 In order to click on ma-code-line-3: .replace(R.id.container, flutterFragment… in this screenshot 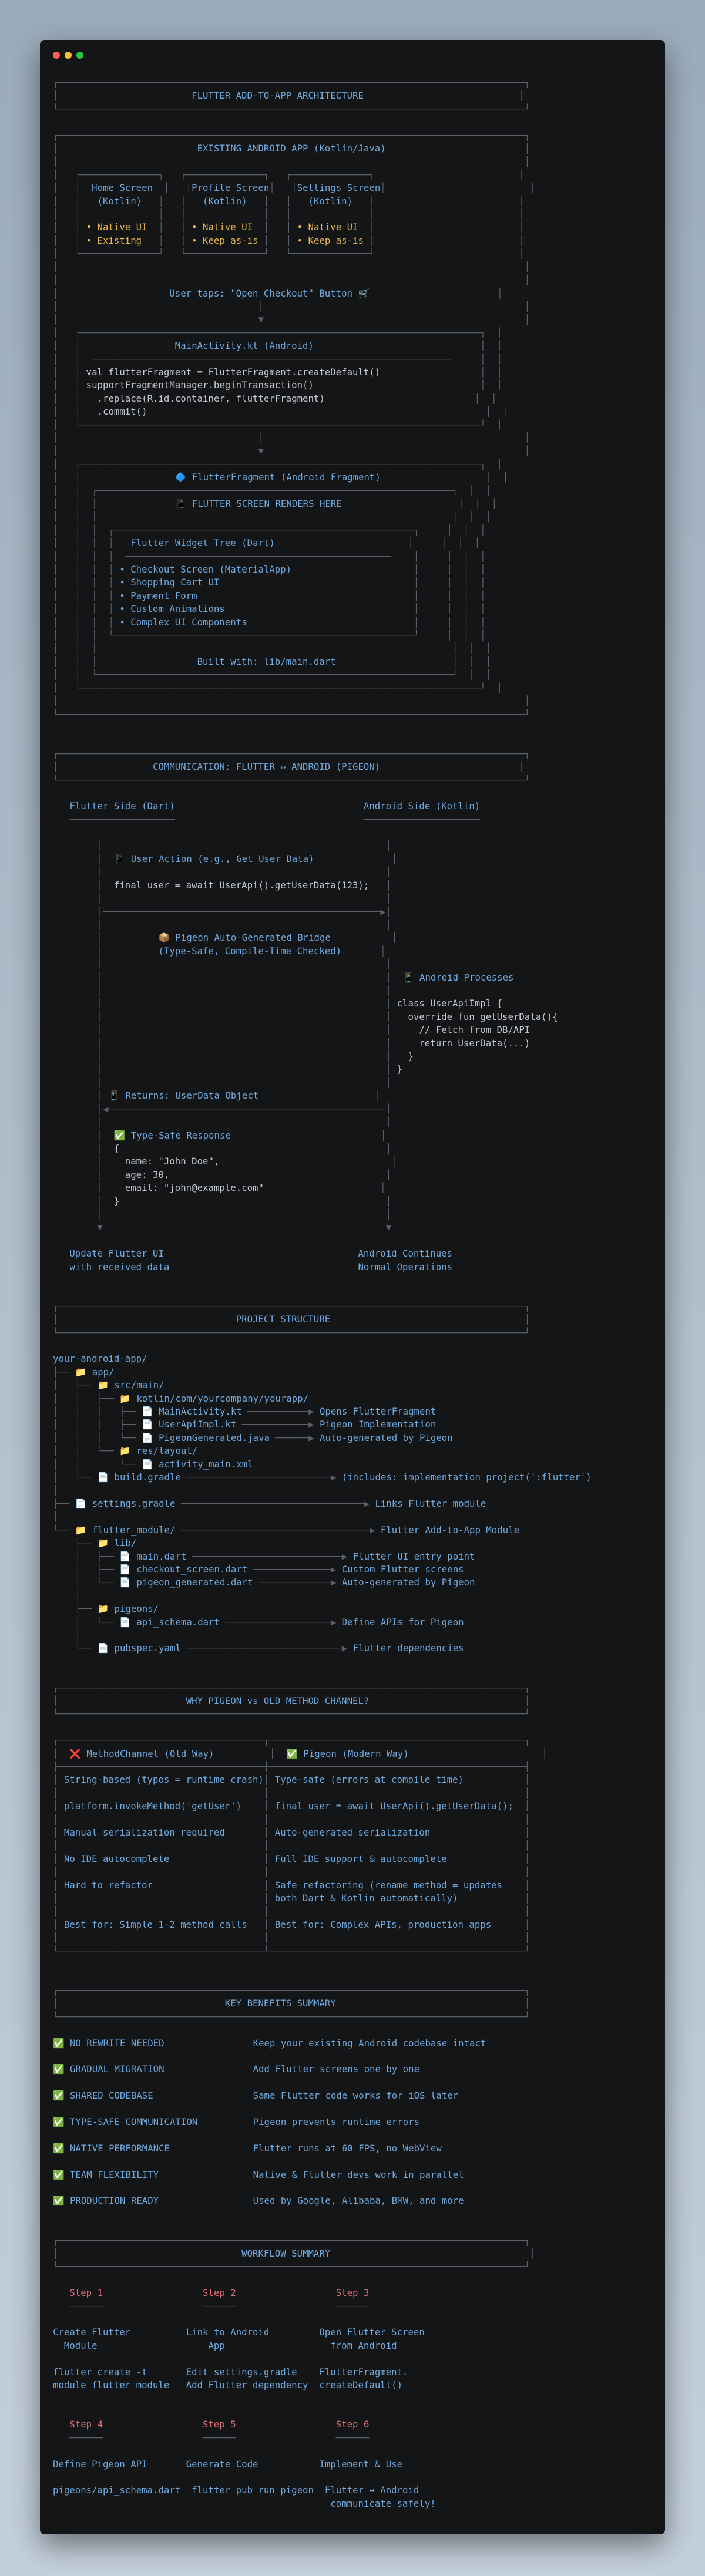, I will do `click(205, 398)`.